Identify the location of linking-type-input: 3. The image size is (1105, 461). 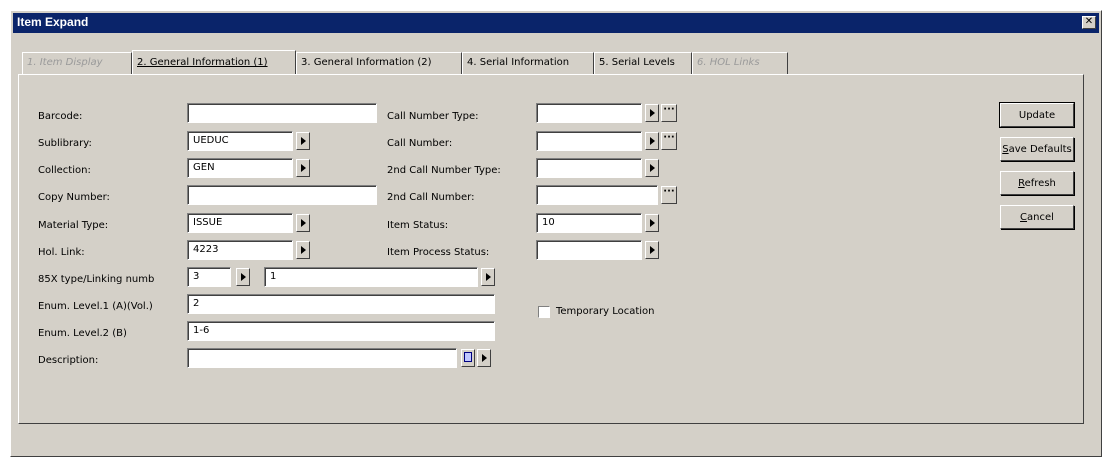
(209, 277).